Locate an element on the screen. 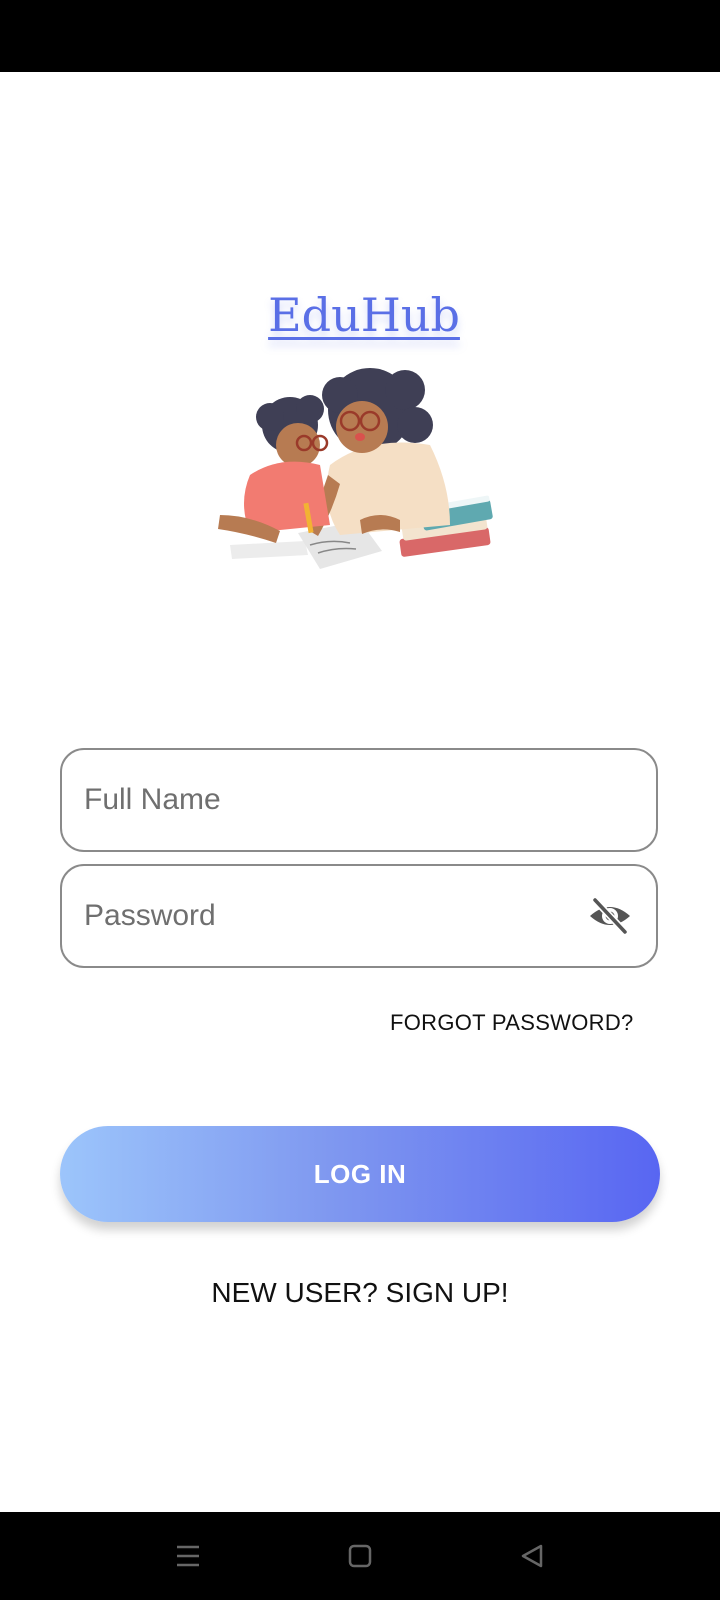 The width and height of the screenshot is (720, 1600). app-title: EduHub is located at coordinates (360, 315).